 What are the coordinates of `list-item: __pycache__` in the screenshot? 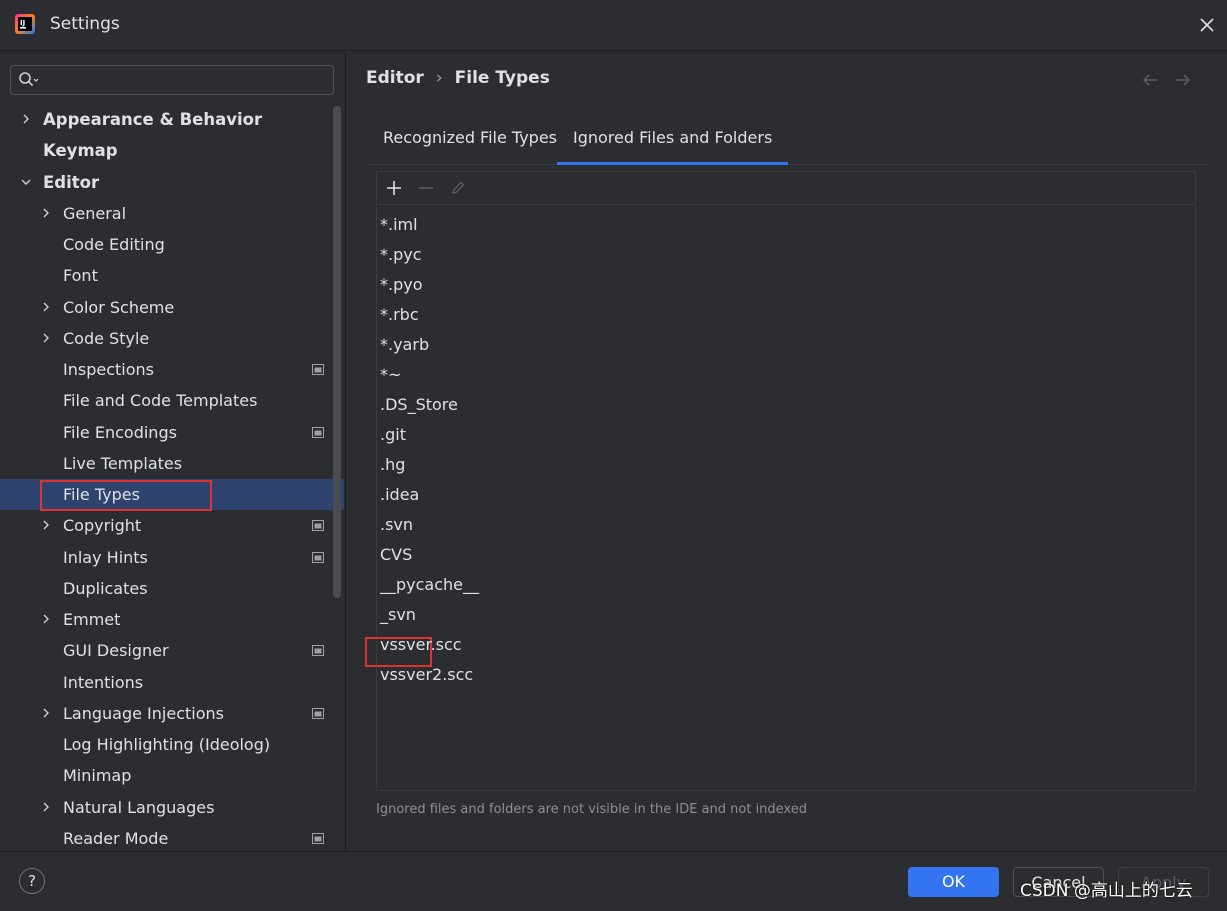 It's located at (429, 585).